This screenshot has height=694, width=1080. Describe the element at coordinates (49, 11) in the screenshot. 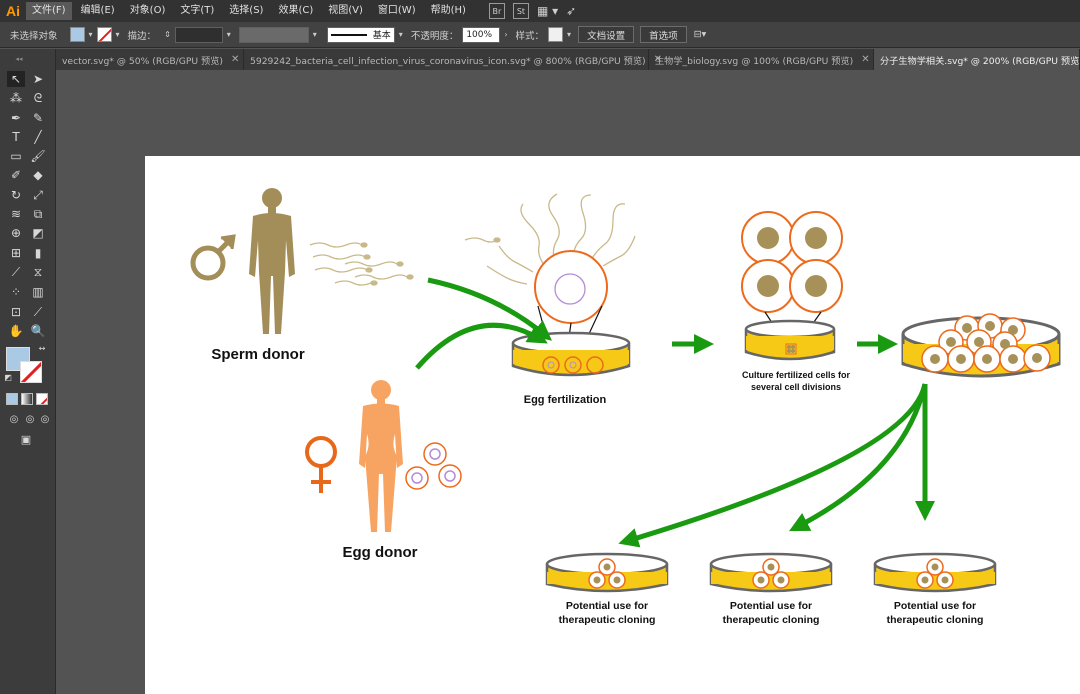

I see `menu-file: 文件(F)` at that location.